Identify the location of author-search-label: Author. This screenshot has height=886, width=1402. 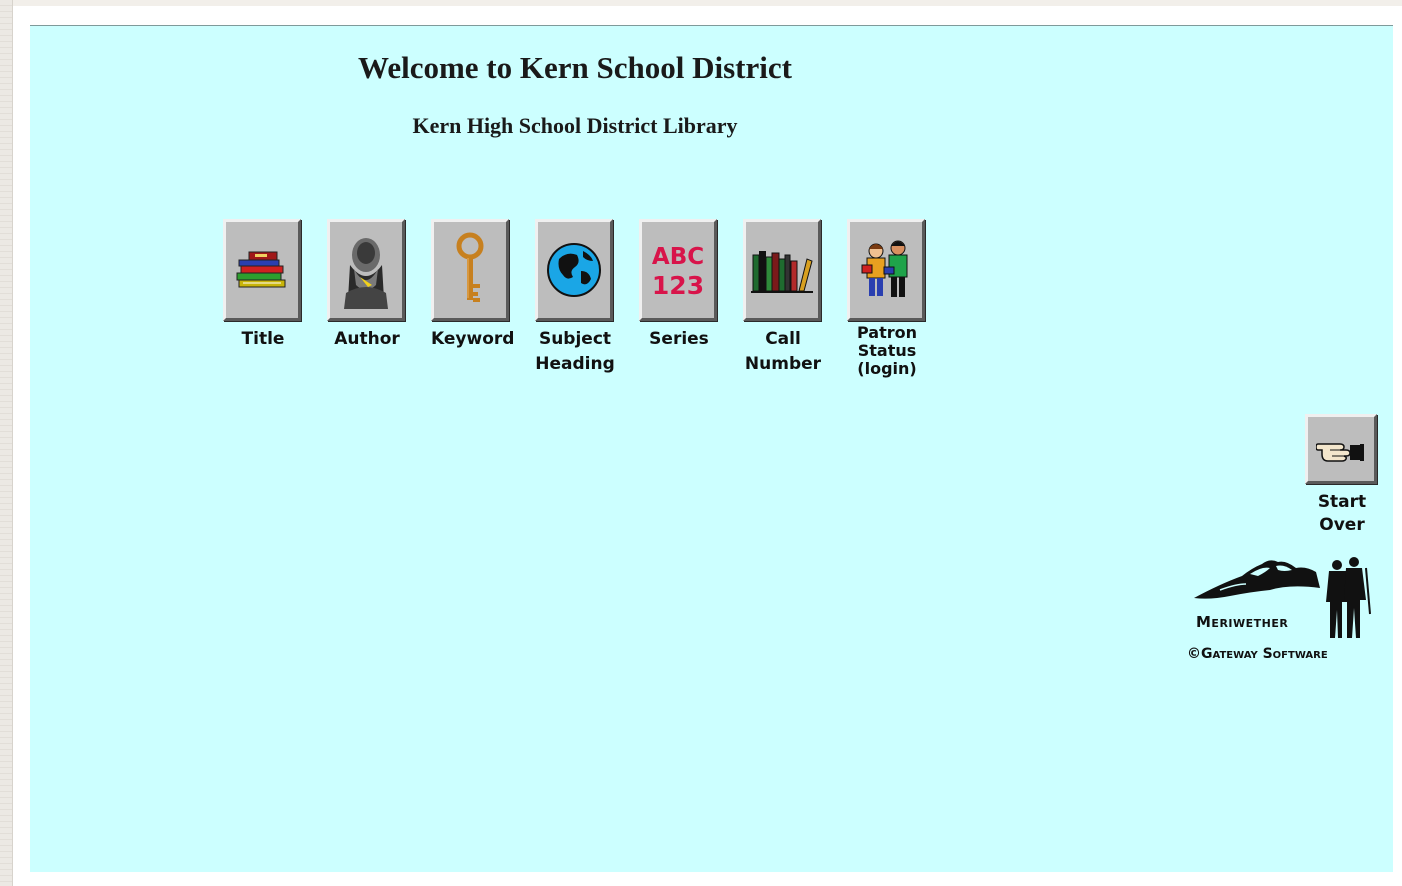
(367, 339).